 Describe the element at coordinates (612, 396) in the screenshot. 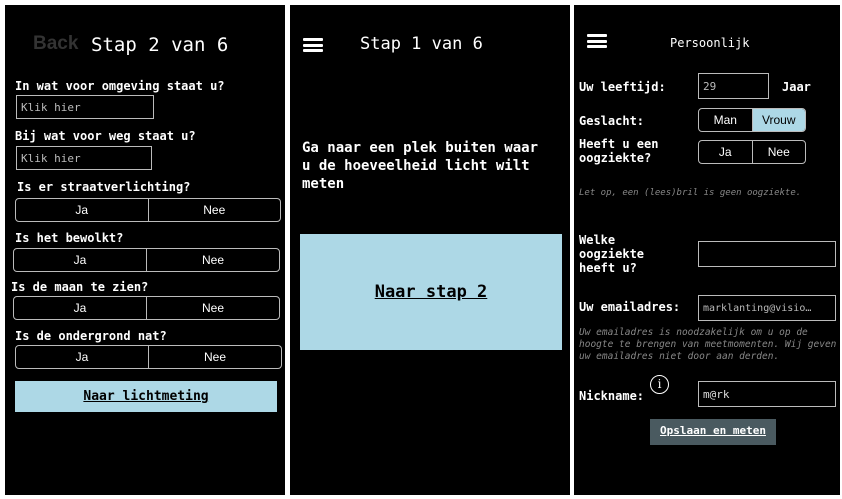

I see `nickname-label: Nickname:` at that location.